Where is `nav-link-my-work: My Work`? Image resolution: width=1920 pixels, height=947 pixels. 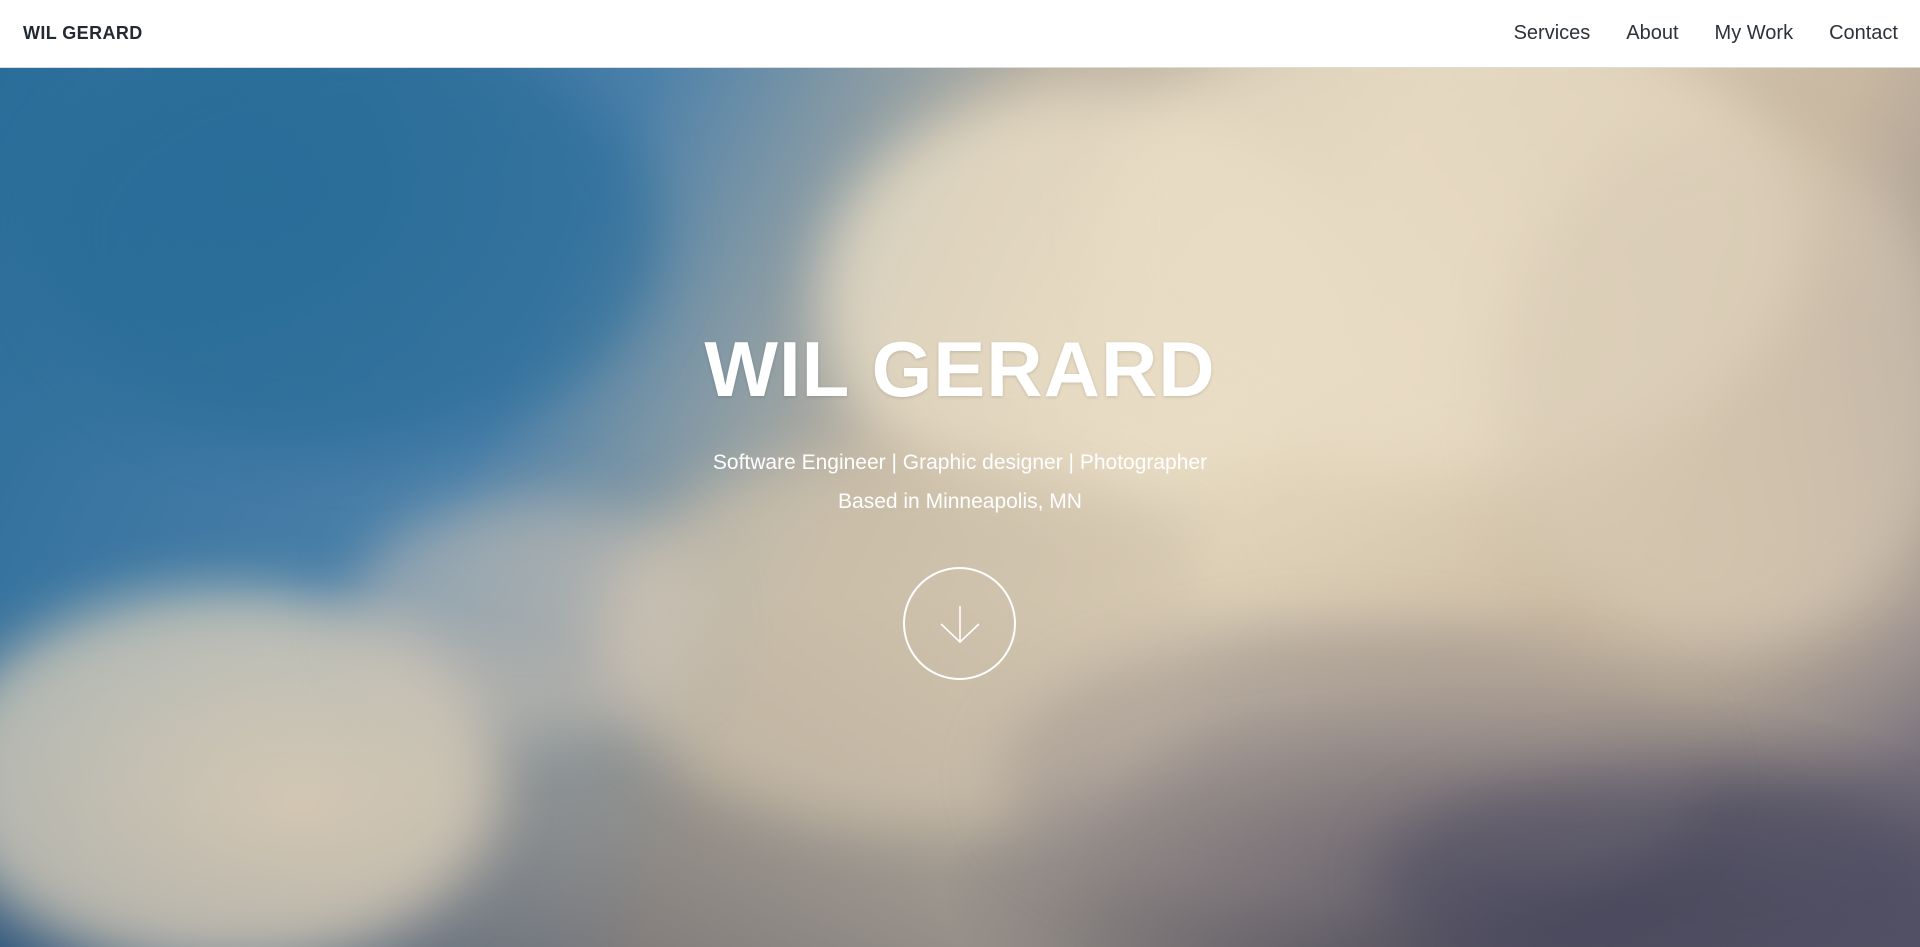
nav-link-my-work: My Work is located at coordinates (1754, 33).